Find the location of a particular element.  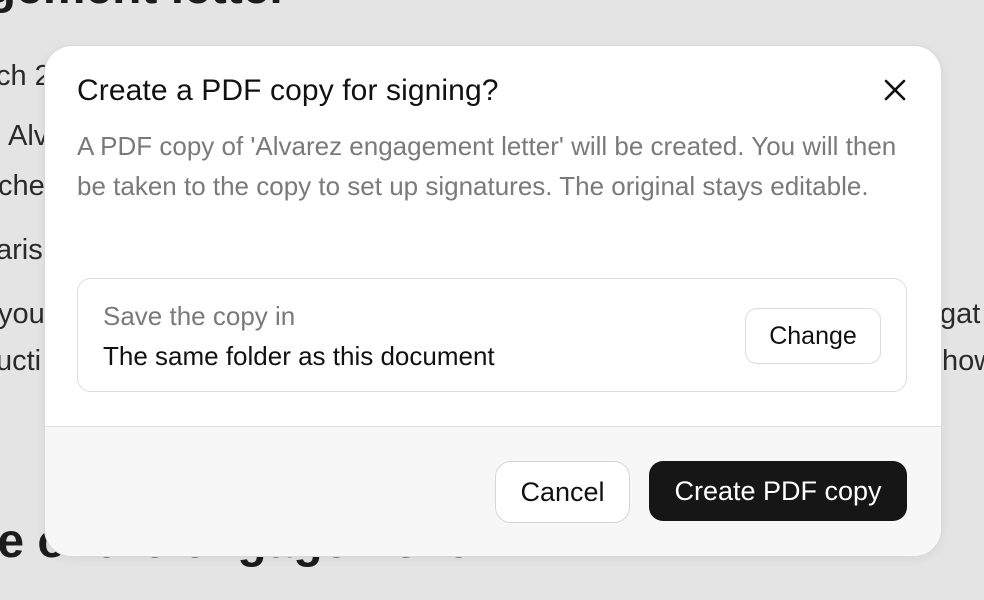

close-icon is located at coordinates (895, 90).